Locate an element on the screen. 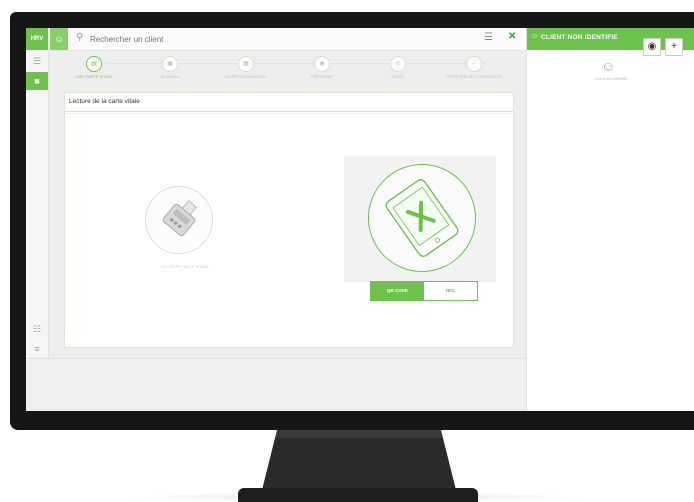  card-reader-icon is located at coordinates (179, 218).